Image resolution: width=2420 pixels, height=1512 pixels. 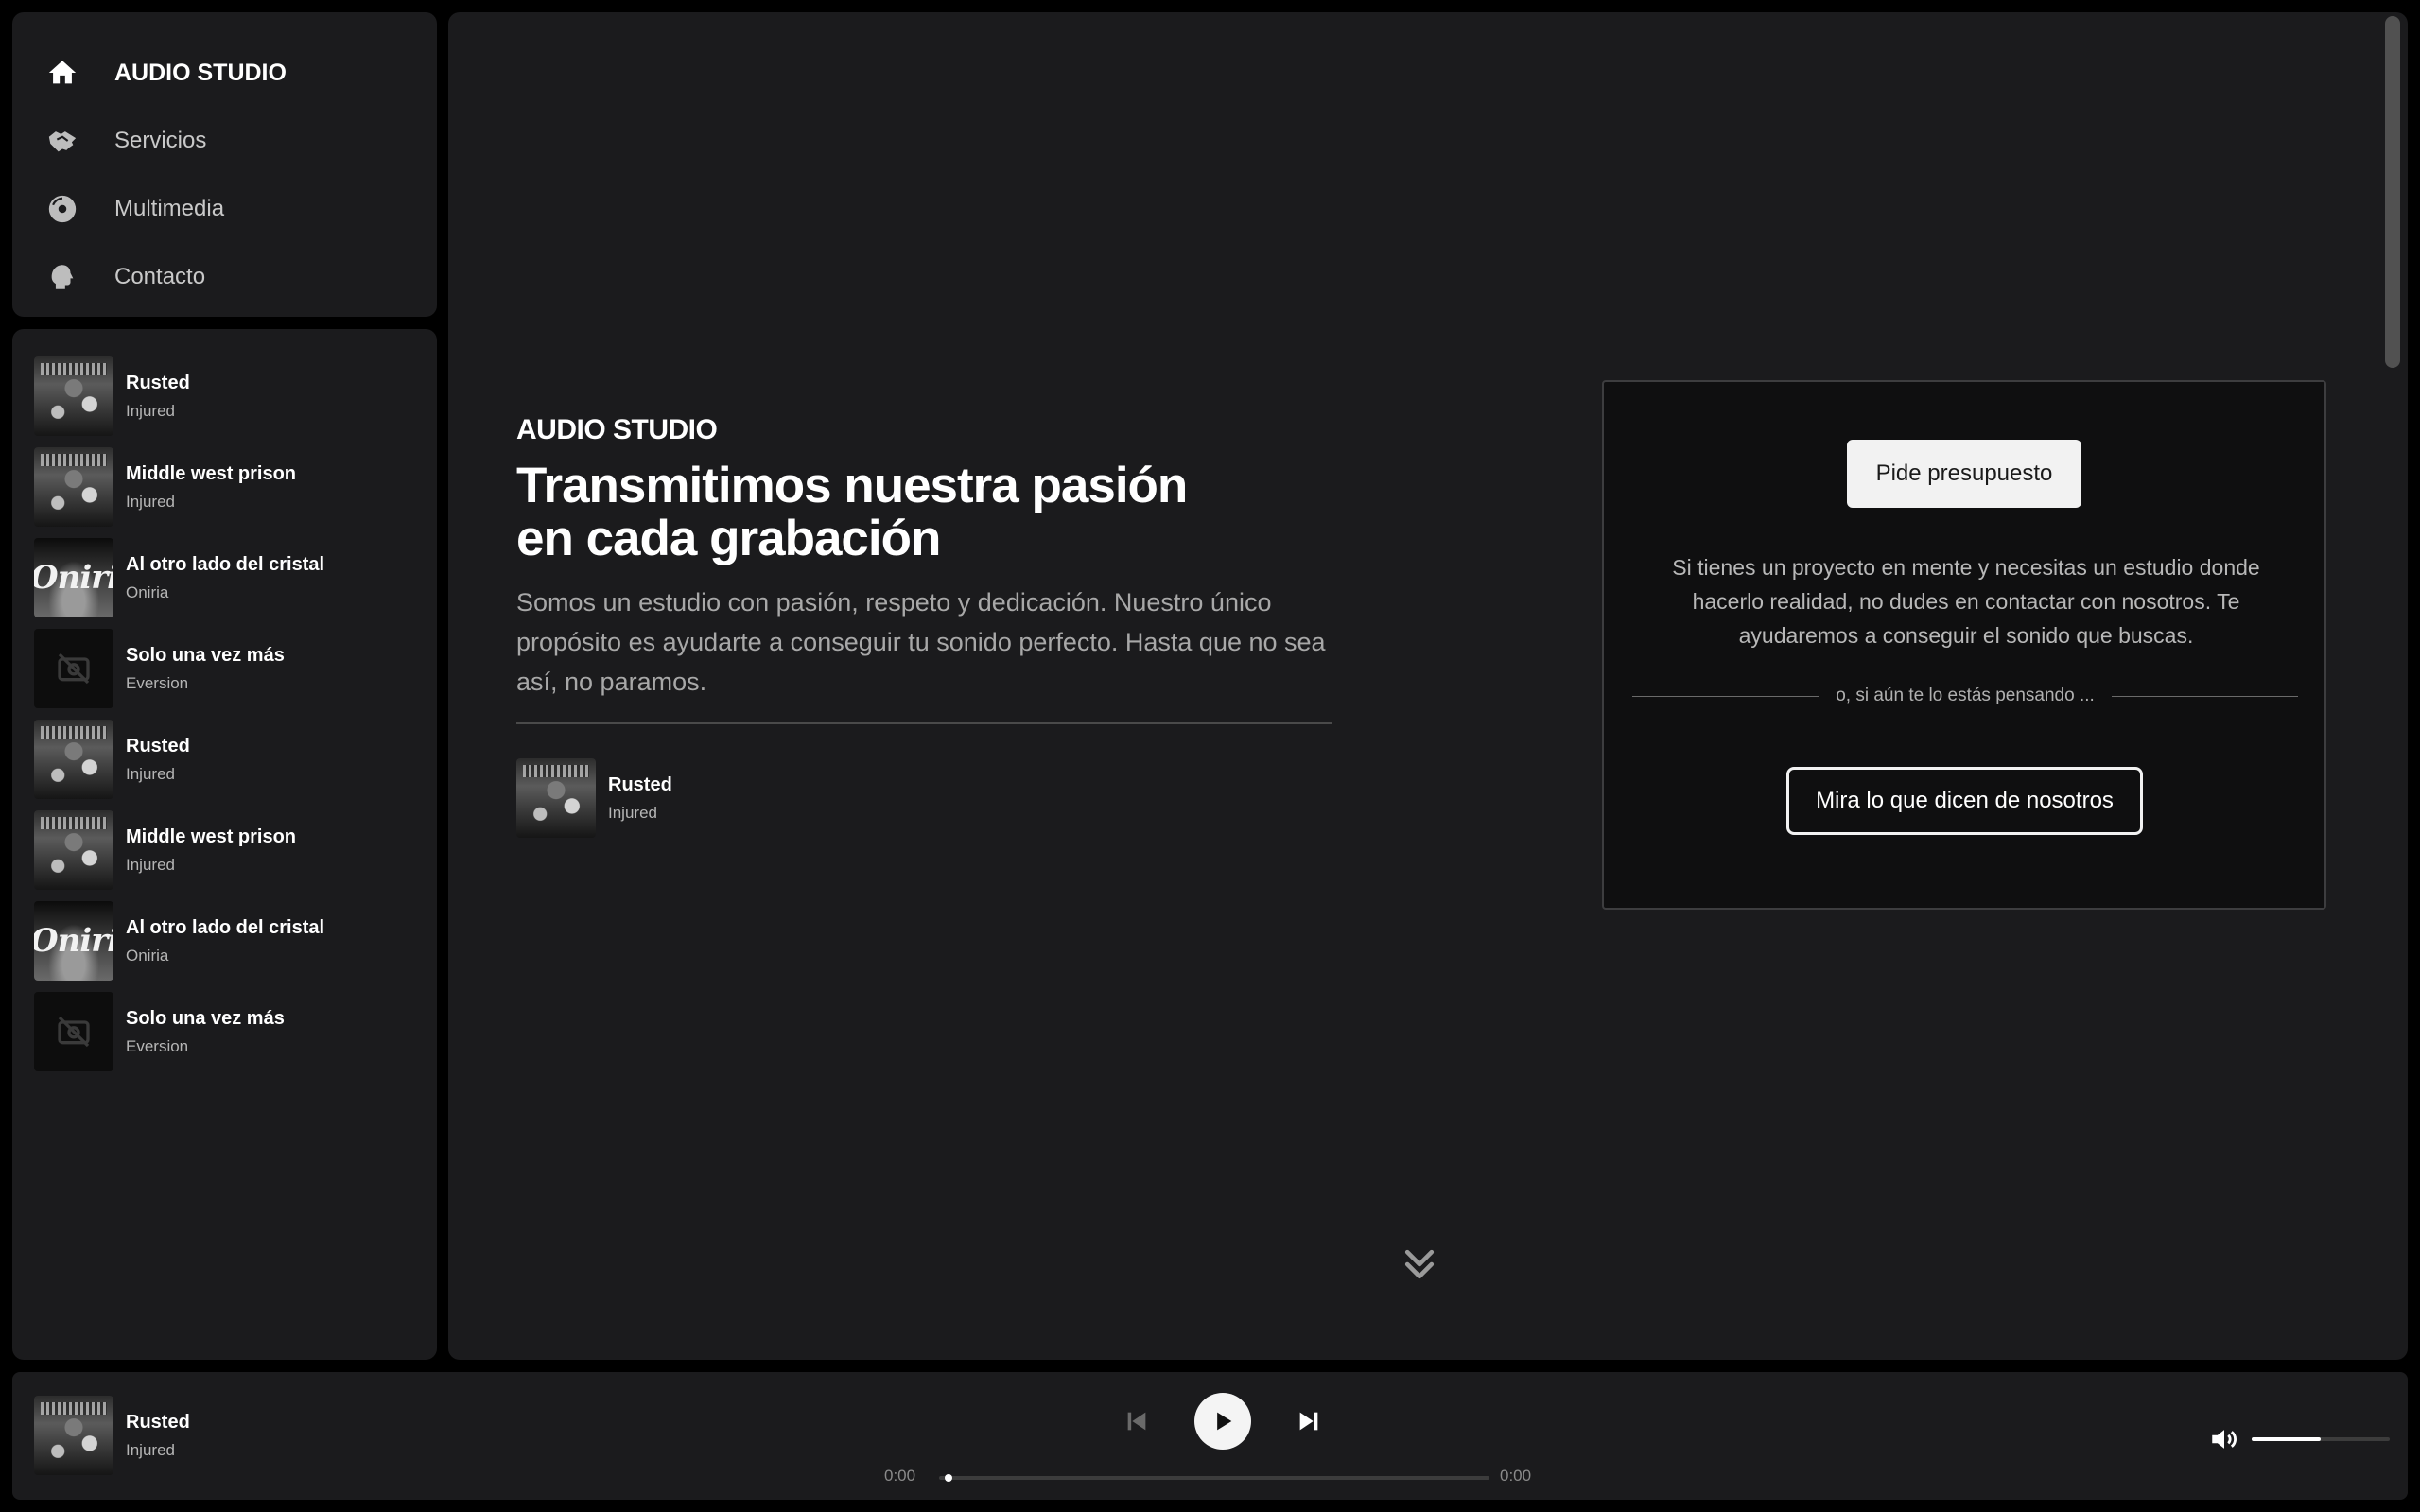 I want to click on play-icon, so click(x=1225, y=1421).